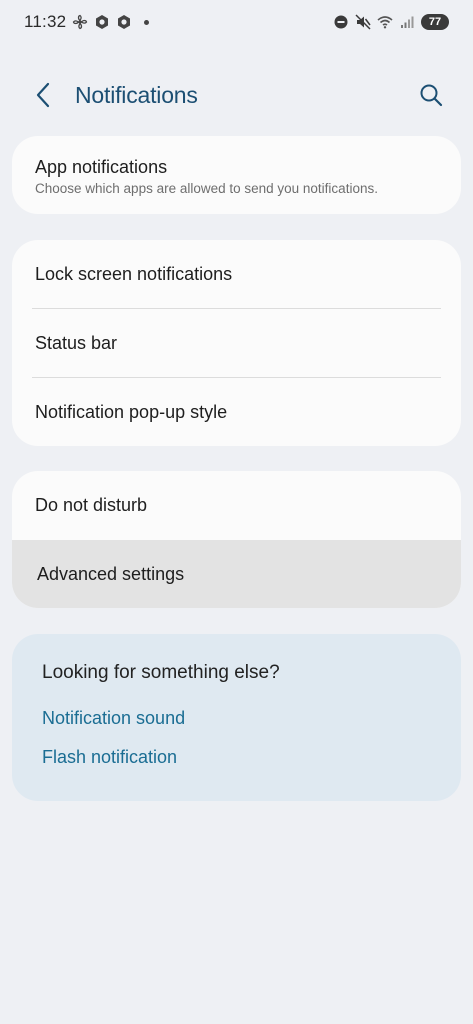  I want to click on back-button, so click(43, 97).